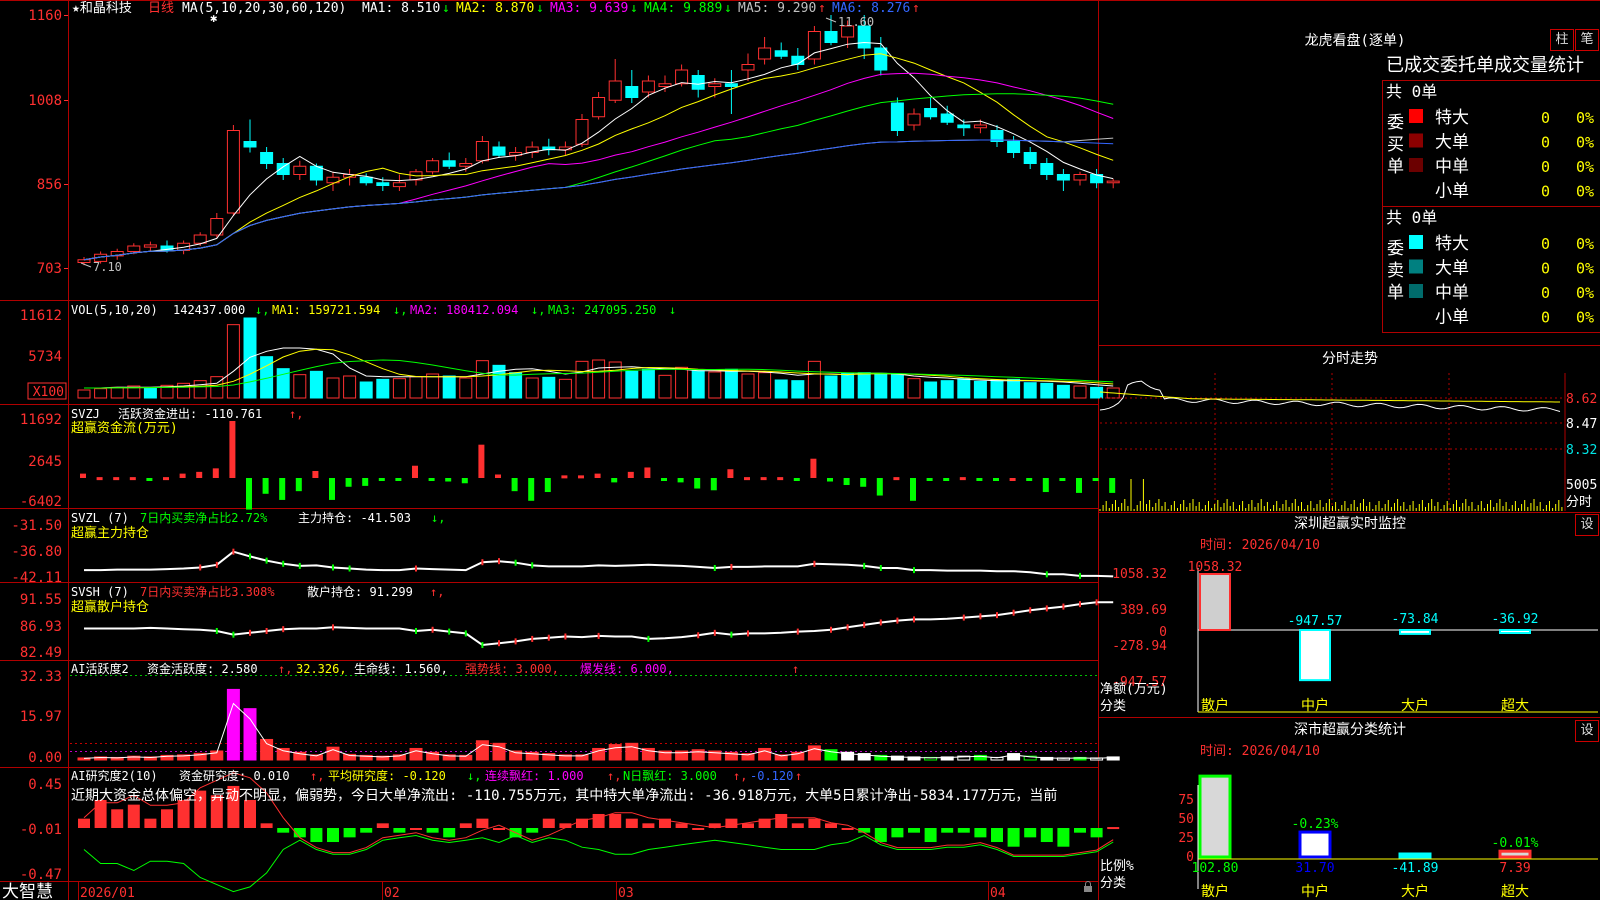  What do you see at coordinates (1452, 167) in the screenshot?
I see `buy-name: 中单` at bounding box center [1452, 167].